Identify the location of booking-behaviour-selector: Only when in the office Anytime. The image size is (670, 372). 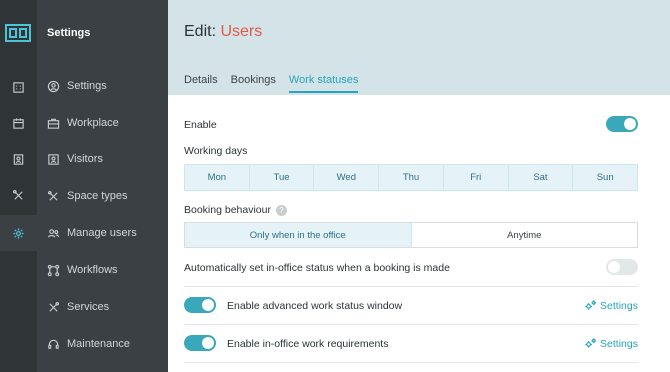
(411, 235).